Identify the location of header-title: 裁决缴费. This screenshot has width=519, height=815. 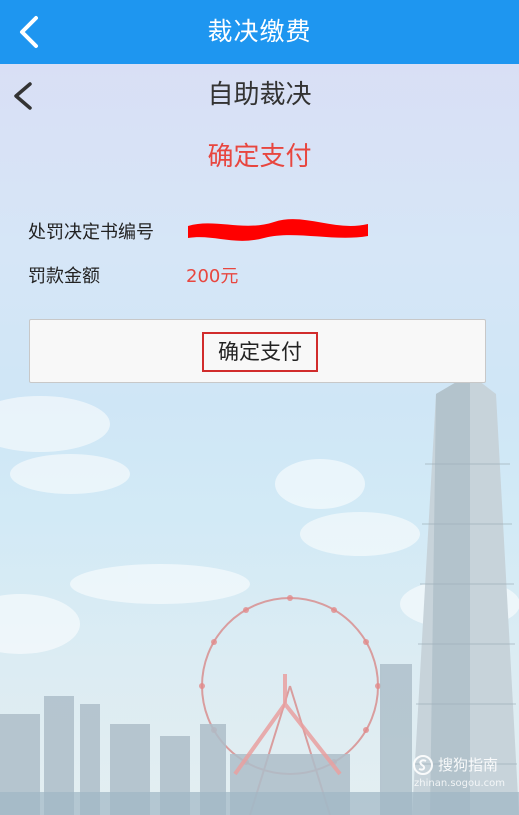
(259, 31).